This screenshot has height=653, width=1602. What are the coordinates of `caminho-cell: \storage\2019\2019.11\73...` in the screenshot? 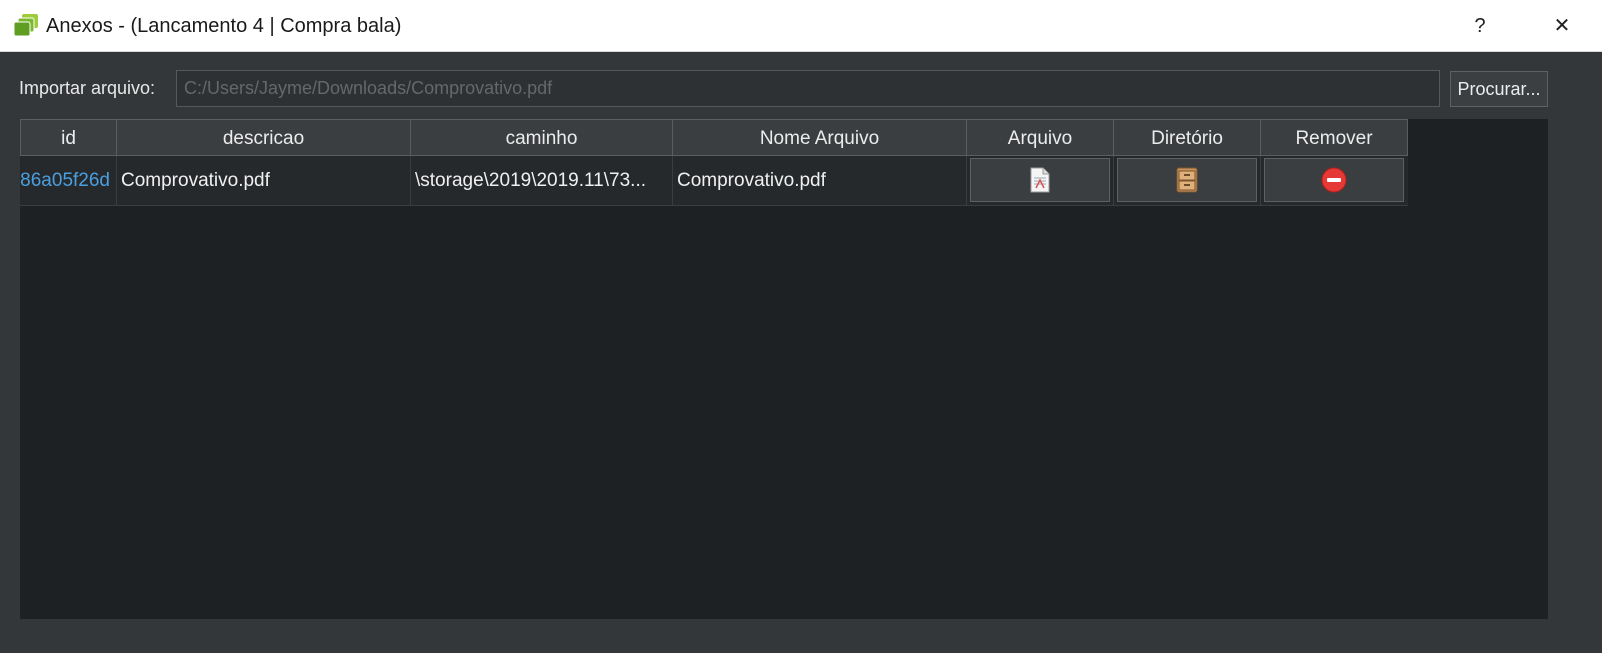 It's located at (542, 180).